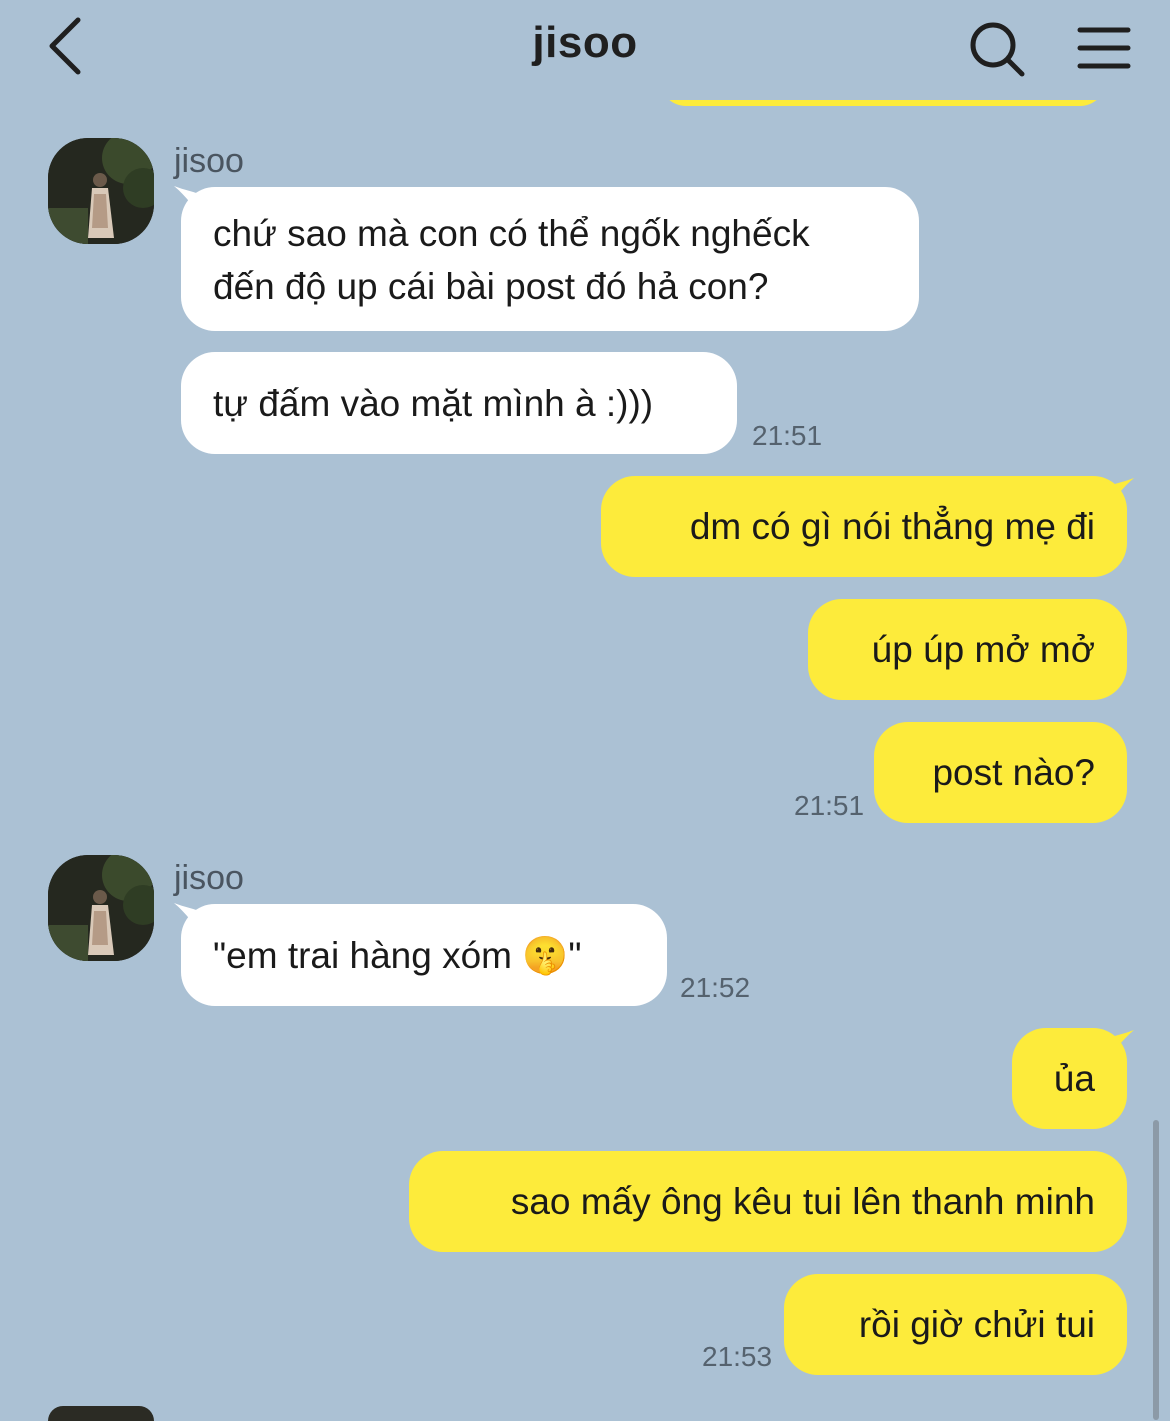 The width and height of the screenshot is (1170, 1421). What do you see at coordinates (976, 1324) in the screenshot?
I see `message-text: rồi giờ chửi tui` at bounding box center [976, 1324].